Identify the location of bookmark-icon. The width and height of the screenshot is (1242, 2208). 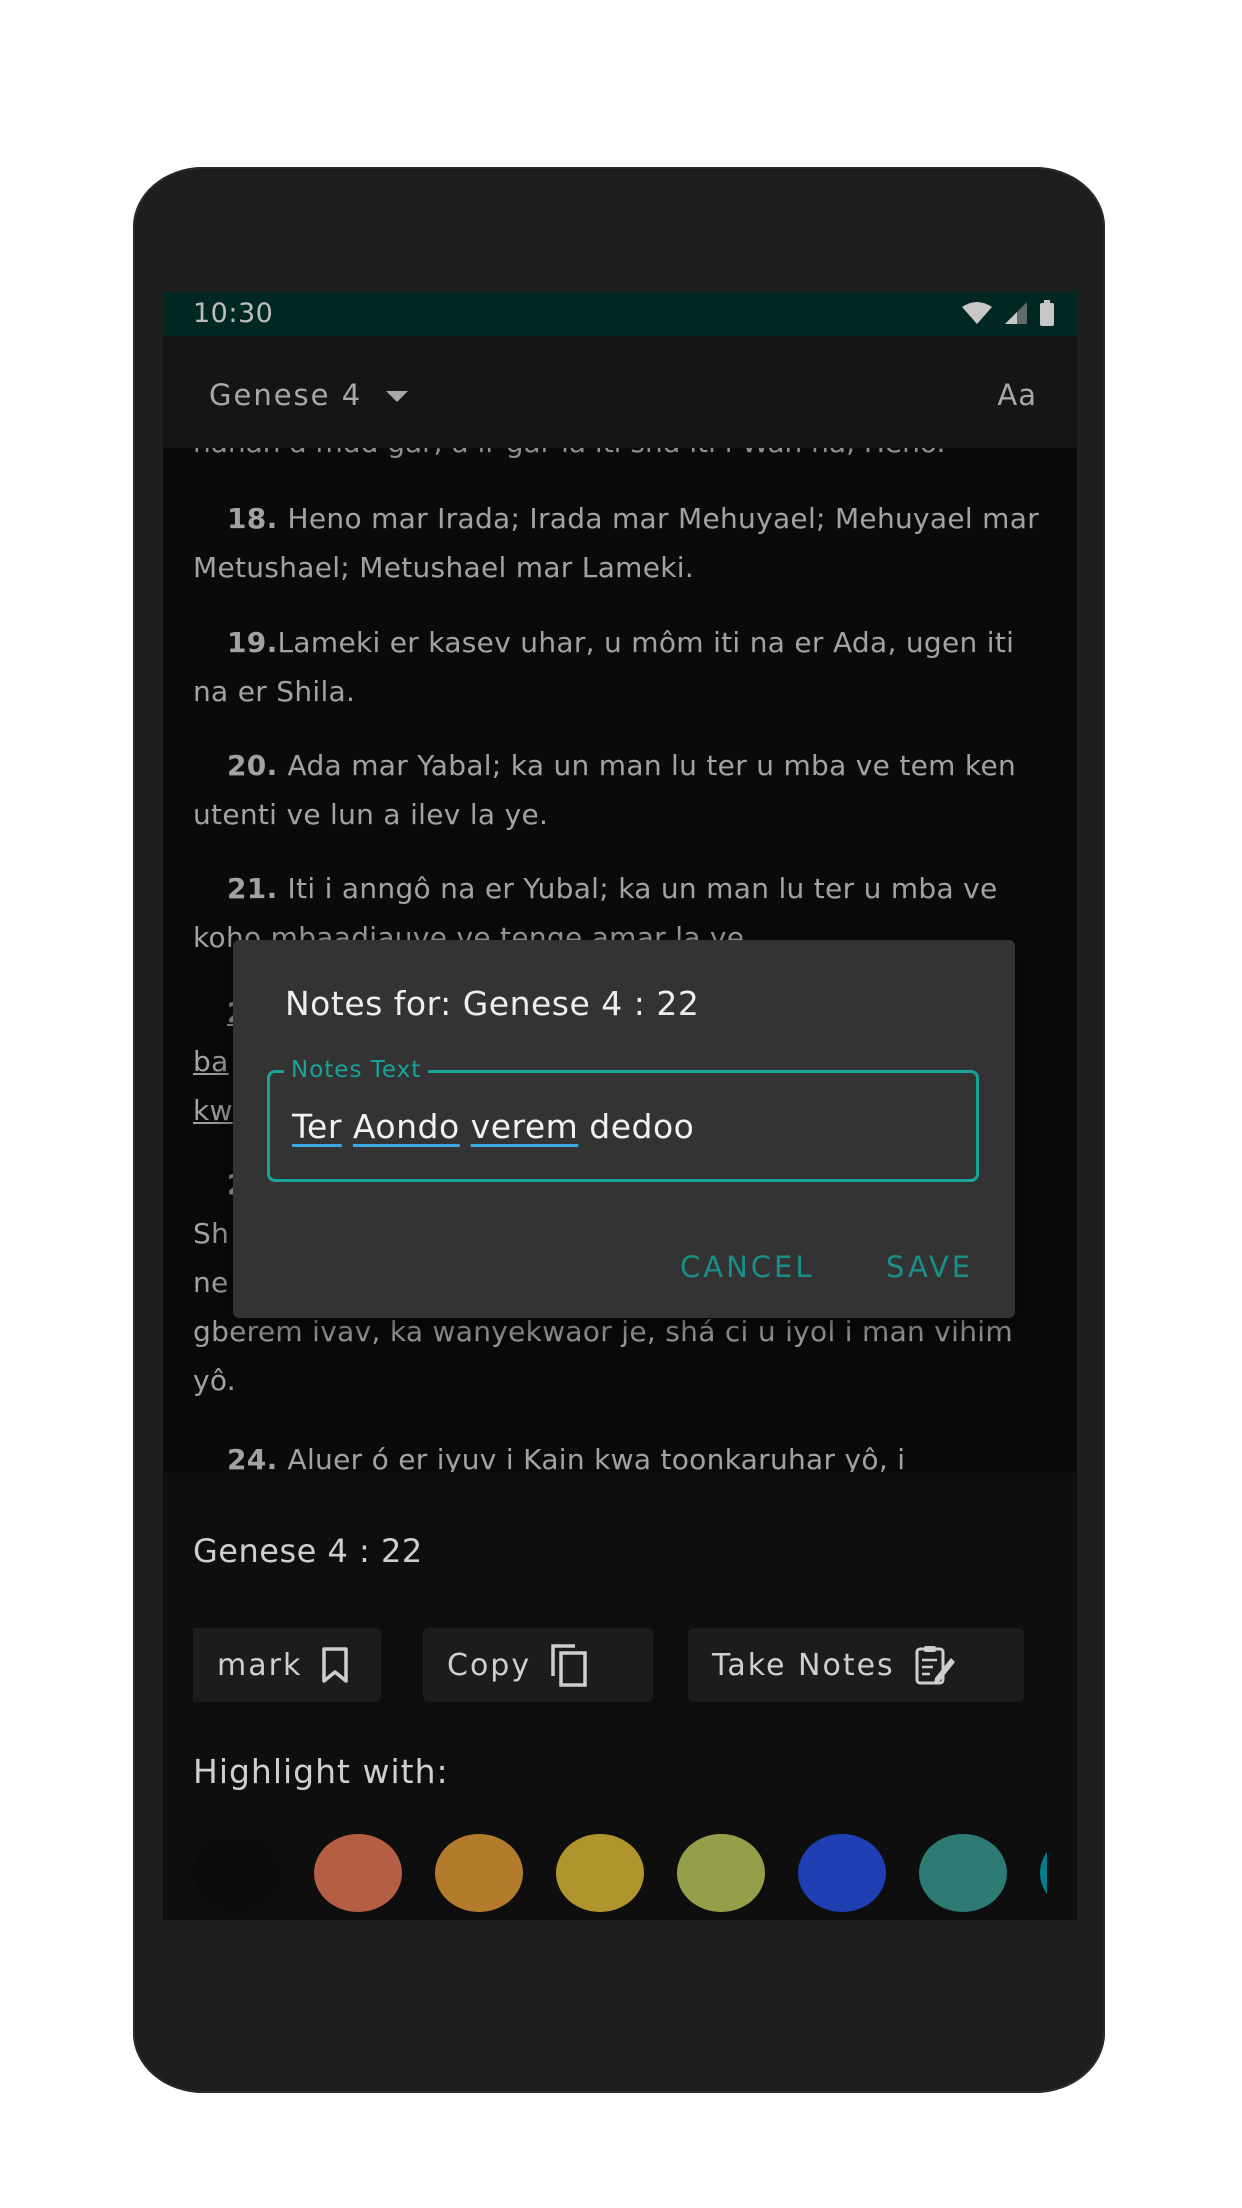
(335, 1665).